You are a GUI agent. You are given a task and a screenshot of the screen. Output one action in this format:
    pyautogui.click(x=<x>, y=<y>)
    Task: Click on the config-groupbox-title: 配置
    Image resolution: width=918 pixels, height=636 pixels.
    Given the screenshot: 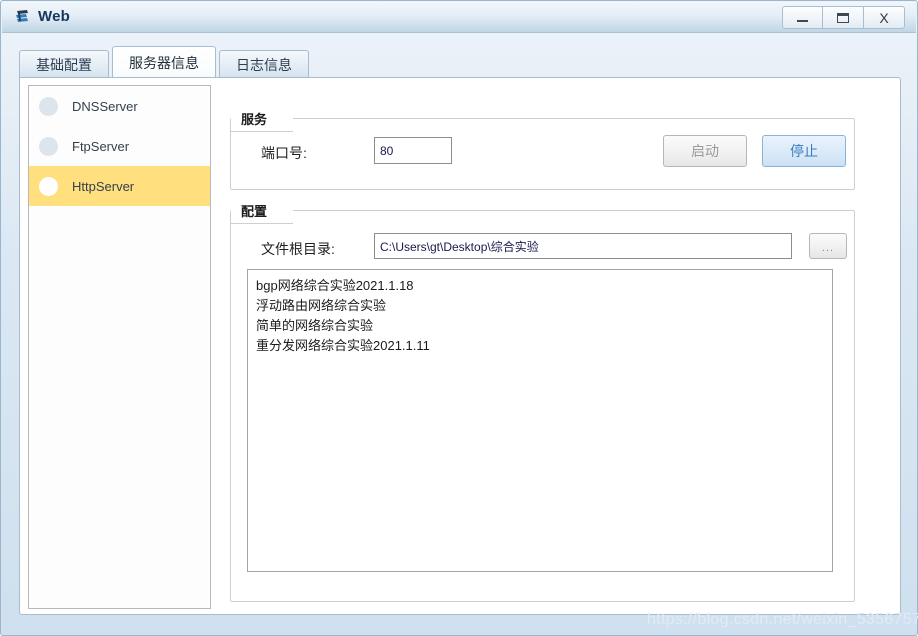 What is the action you would take?
    pyautogui.click(x=256, y=210)
    